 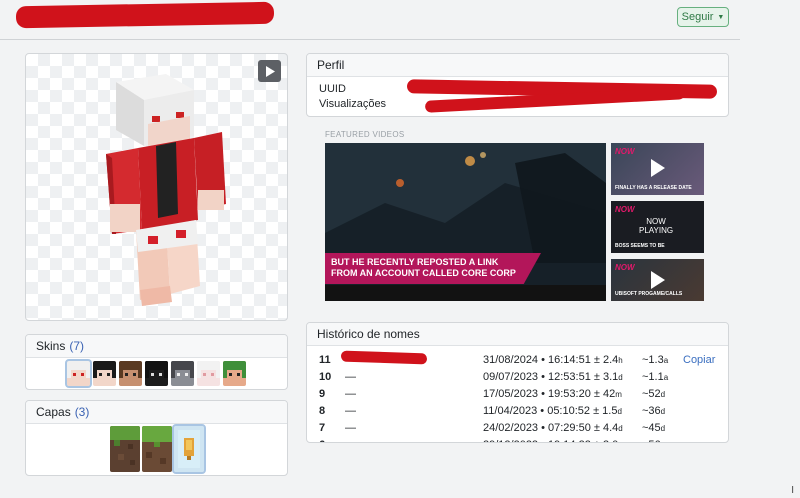 I want to click on now-playing-label: NOW PLAYING, so click(x=656, y=226).